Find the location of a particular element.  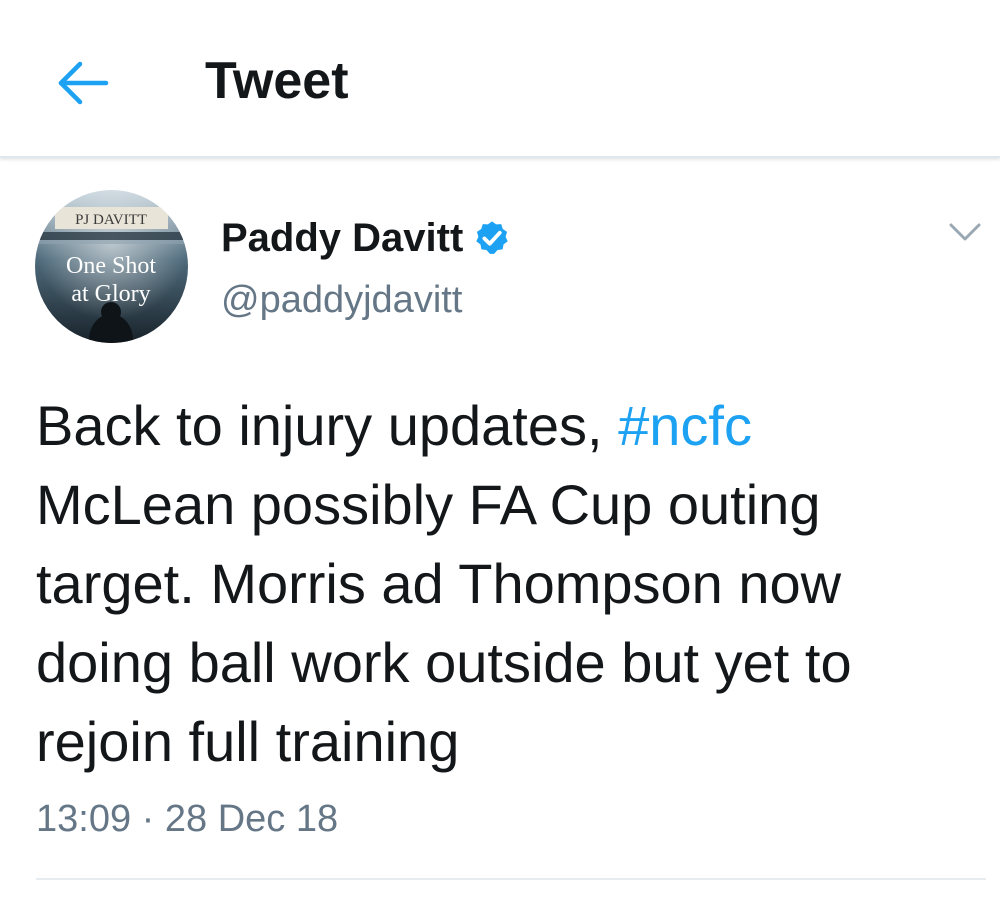

author-name: Paddy Davitt is located at coordinates (366, 238).